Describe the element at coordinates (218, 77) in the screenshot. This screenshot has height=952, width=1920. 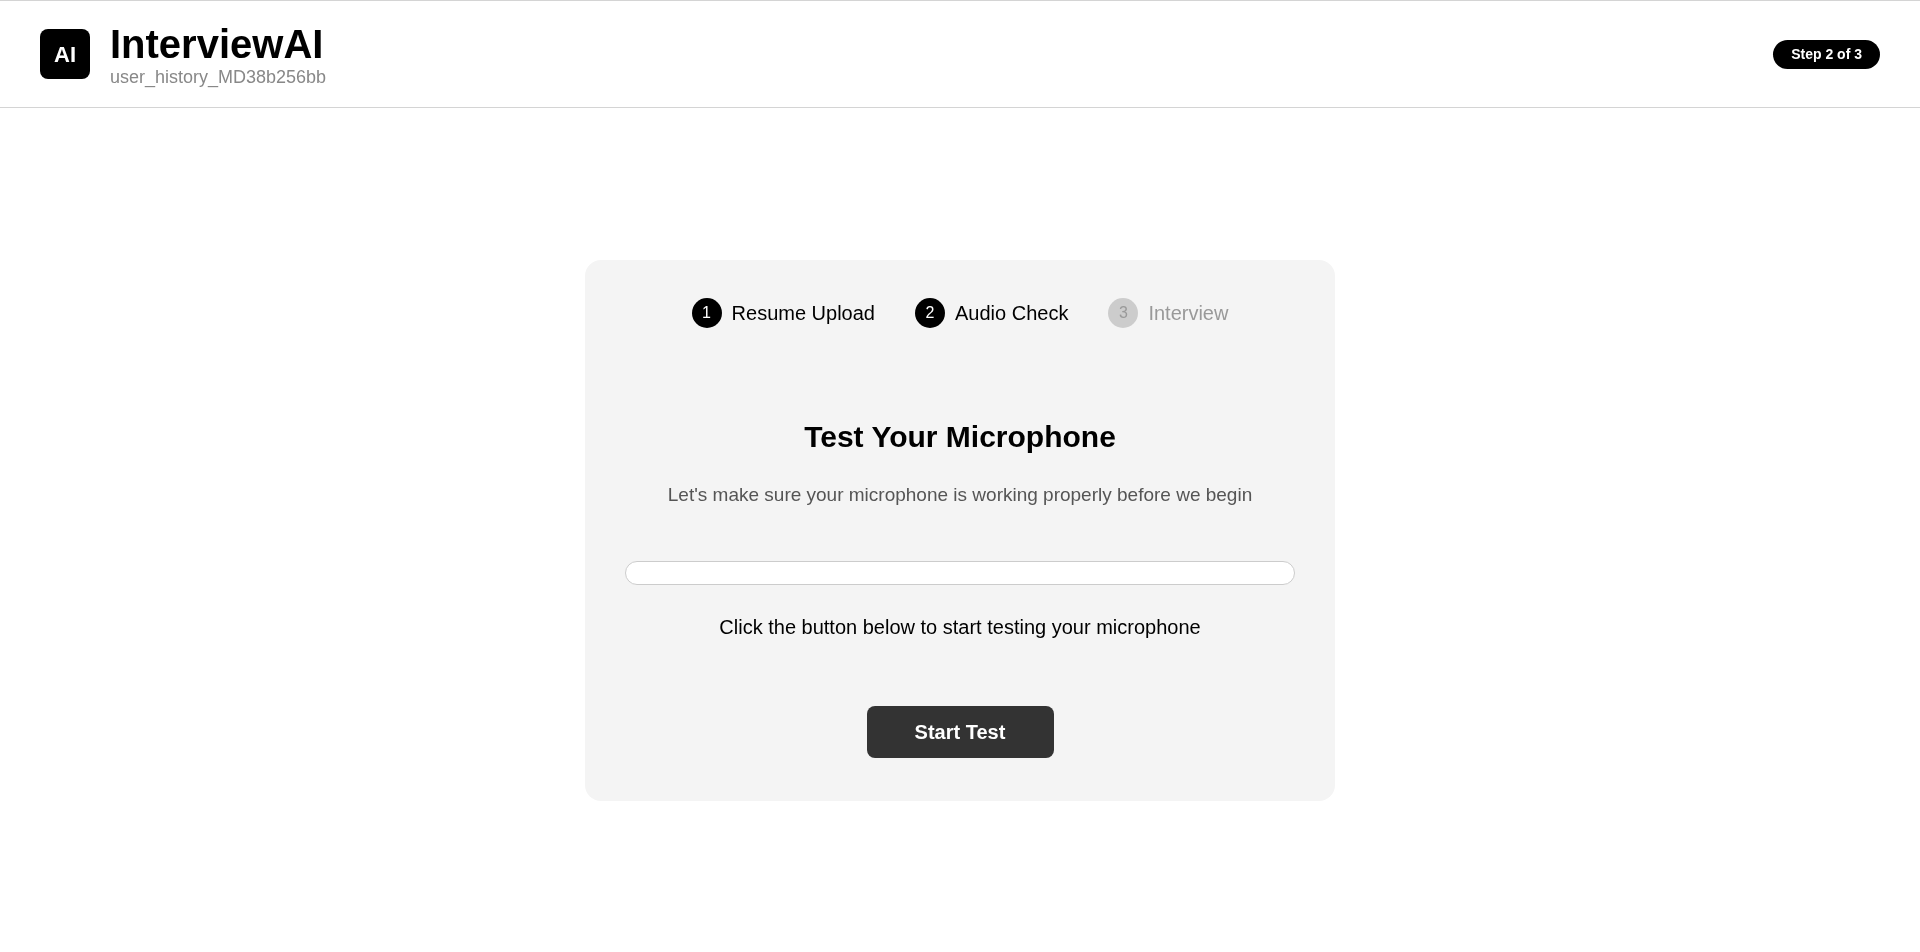
I see `session-id: user_history_MD38b256bb` at that location.